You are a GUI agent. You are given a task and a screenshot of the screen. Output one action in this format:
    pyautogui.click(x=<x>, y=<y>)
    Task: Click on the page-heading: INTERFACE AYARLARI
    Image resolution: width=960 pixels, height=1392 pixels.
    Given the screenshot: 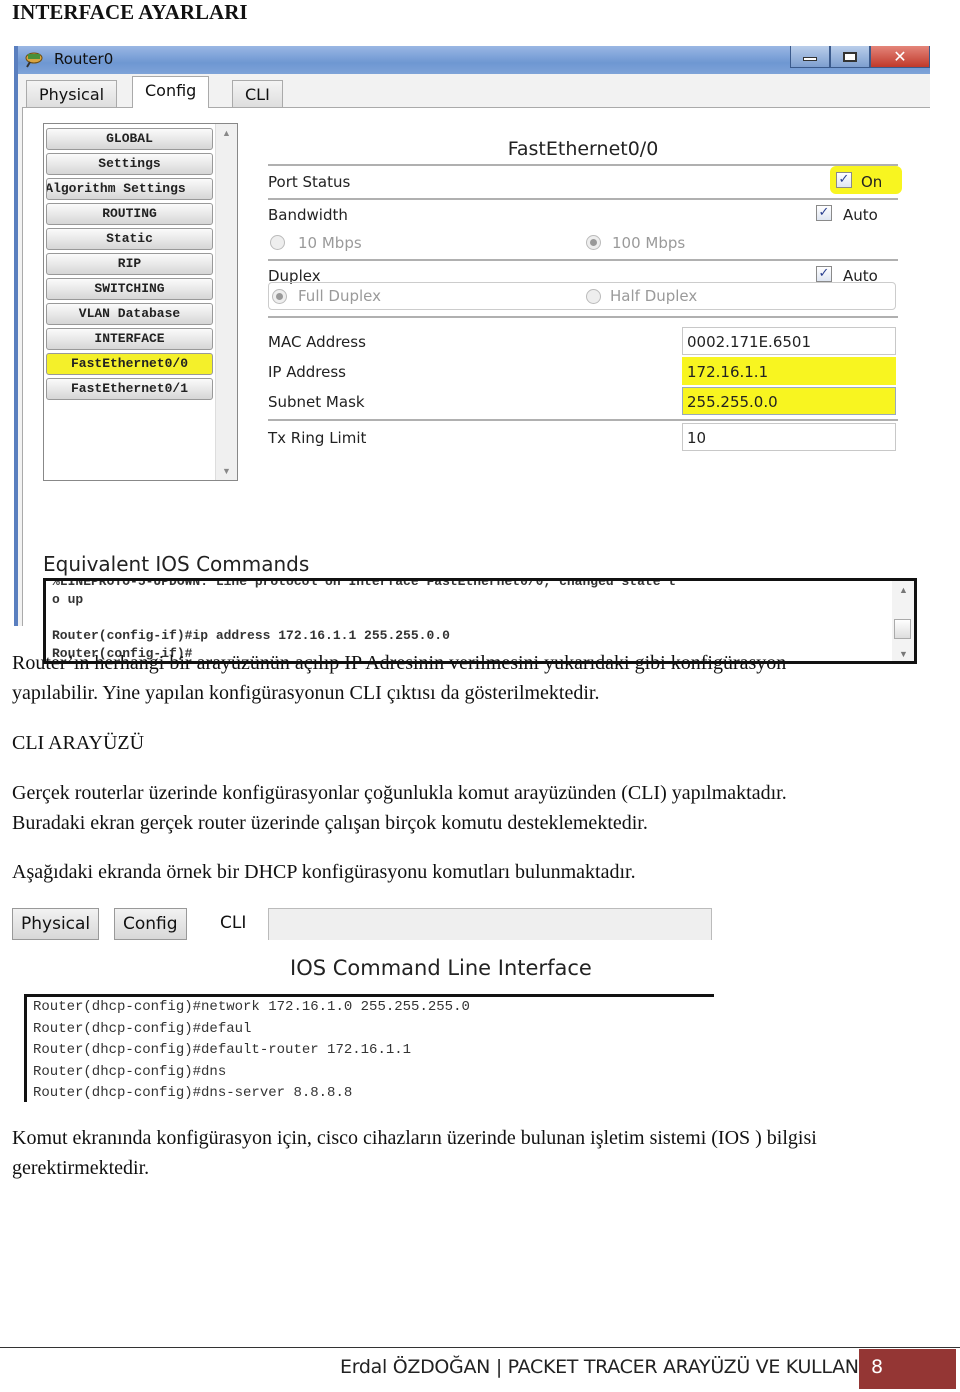 What is the action you would take?
    pyautogui.click(x=130, y=12)
    